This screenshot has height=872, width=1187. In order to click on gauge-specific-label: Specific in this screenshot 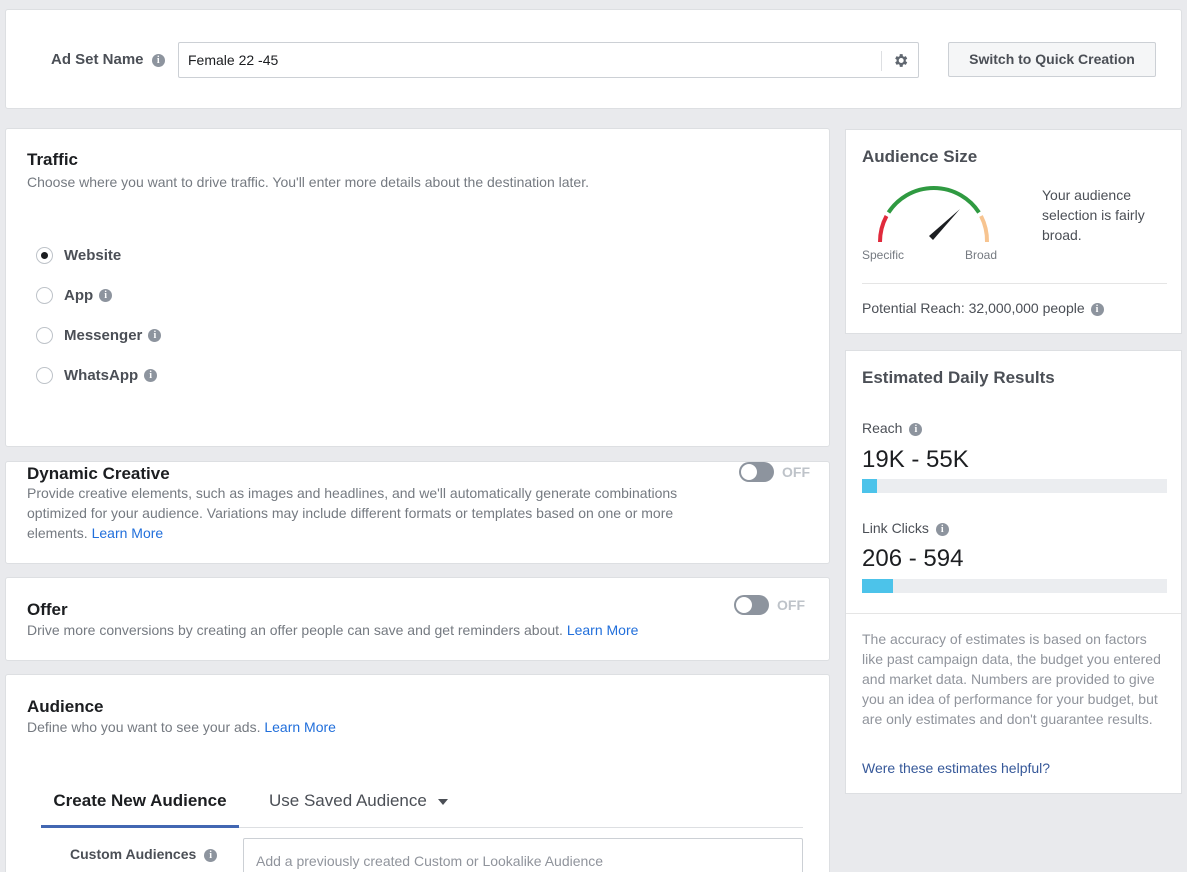, I will do `click(883, 255)`.